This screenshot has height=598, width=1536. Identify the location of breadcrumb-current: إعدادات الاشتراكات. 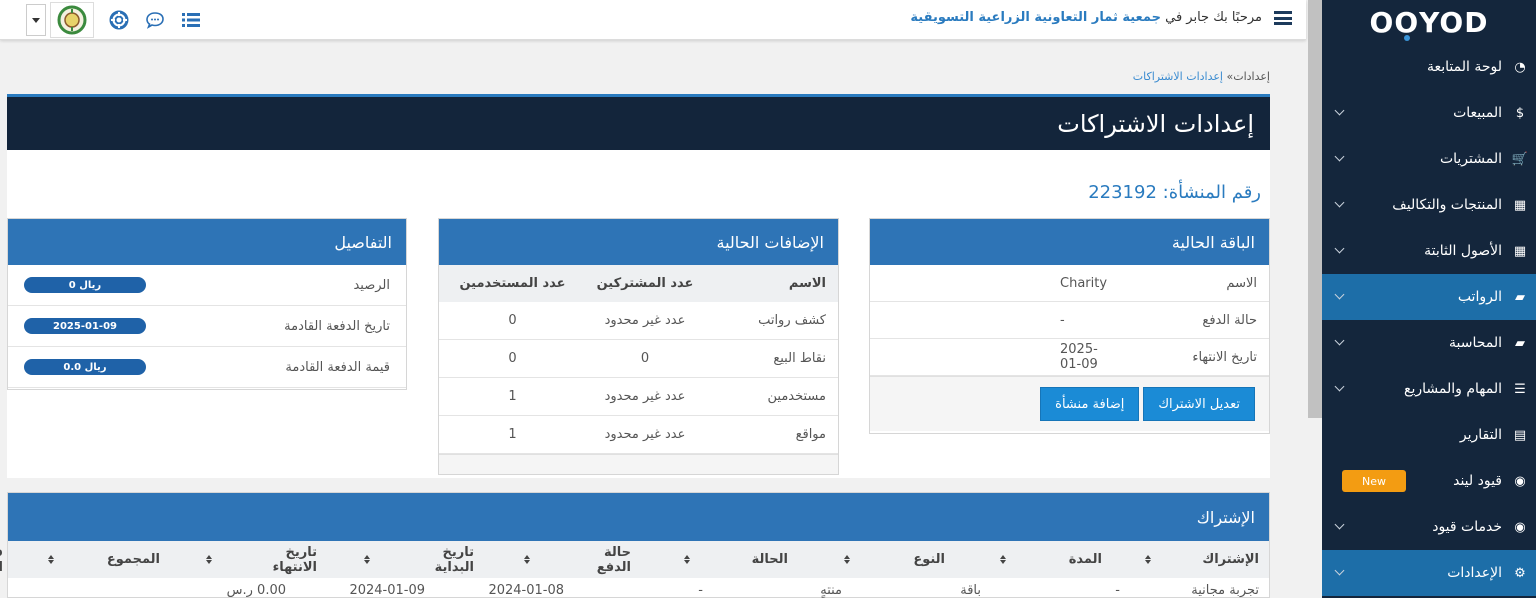
(1178, 76).